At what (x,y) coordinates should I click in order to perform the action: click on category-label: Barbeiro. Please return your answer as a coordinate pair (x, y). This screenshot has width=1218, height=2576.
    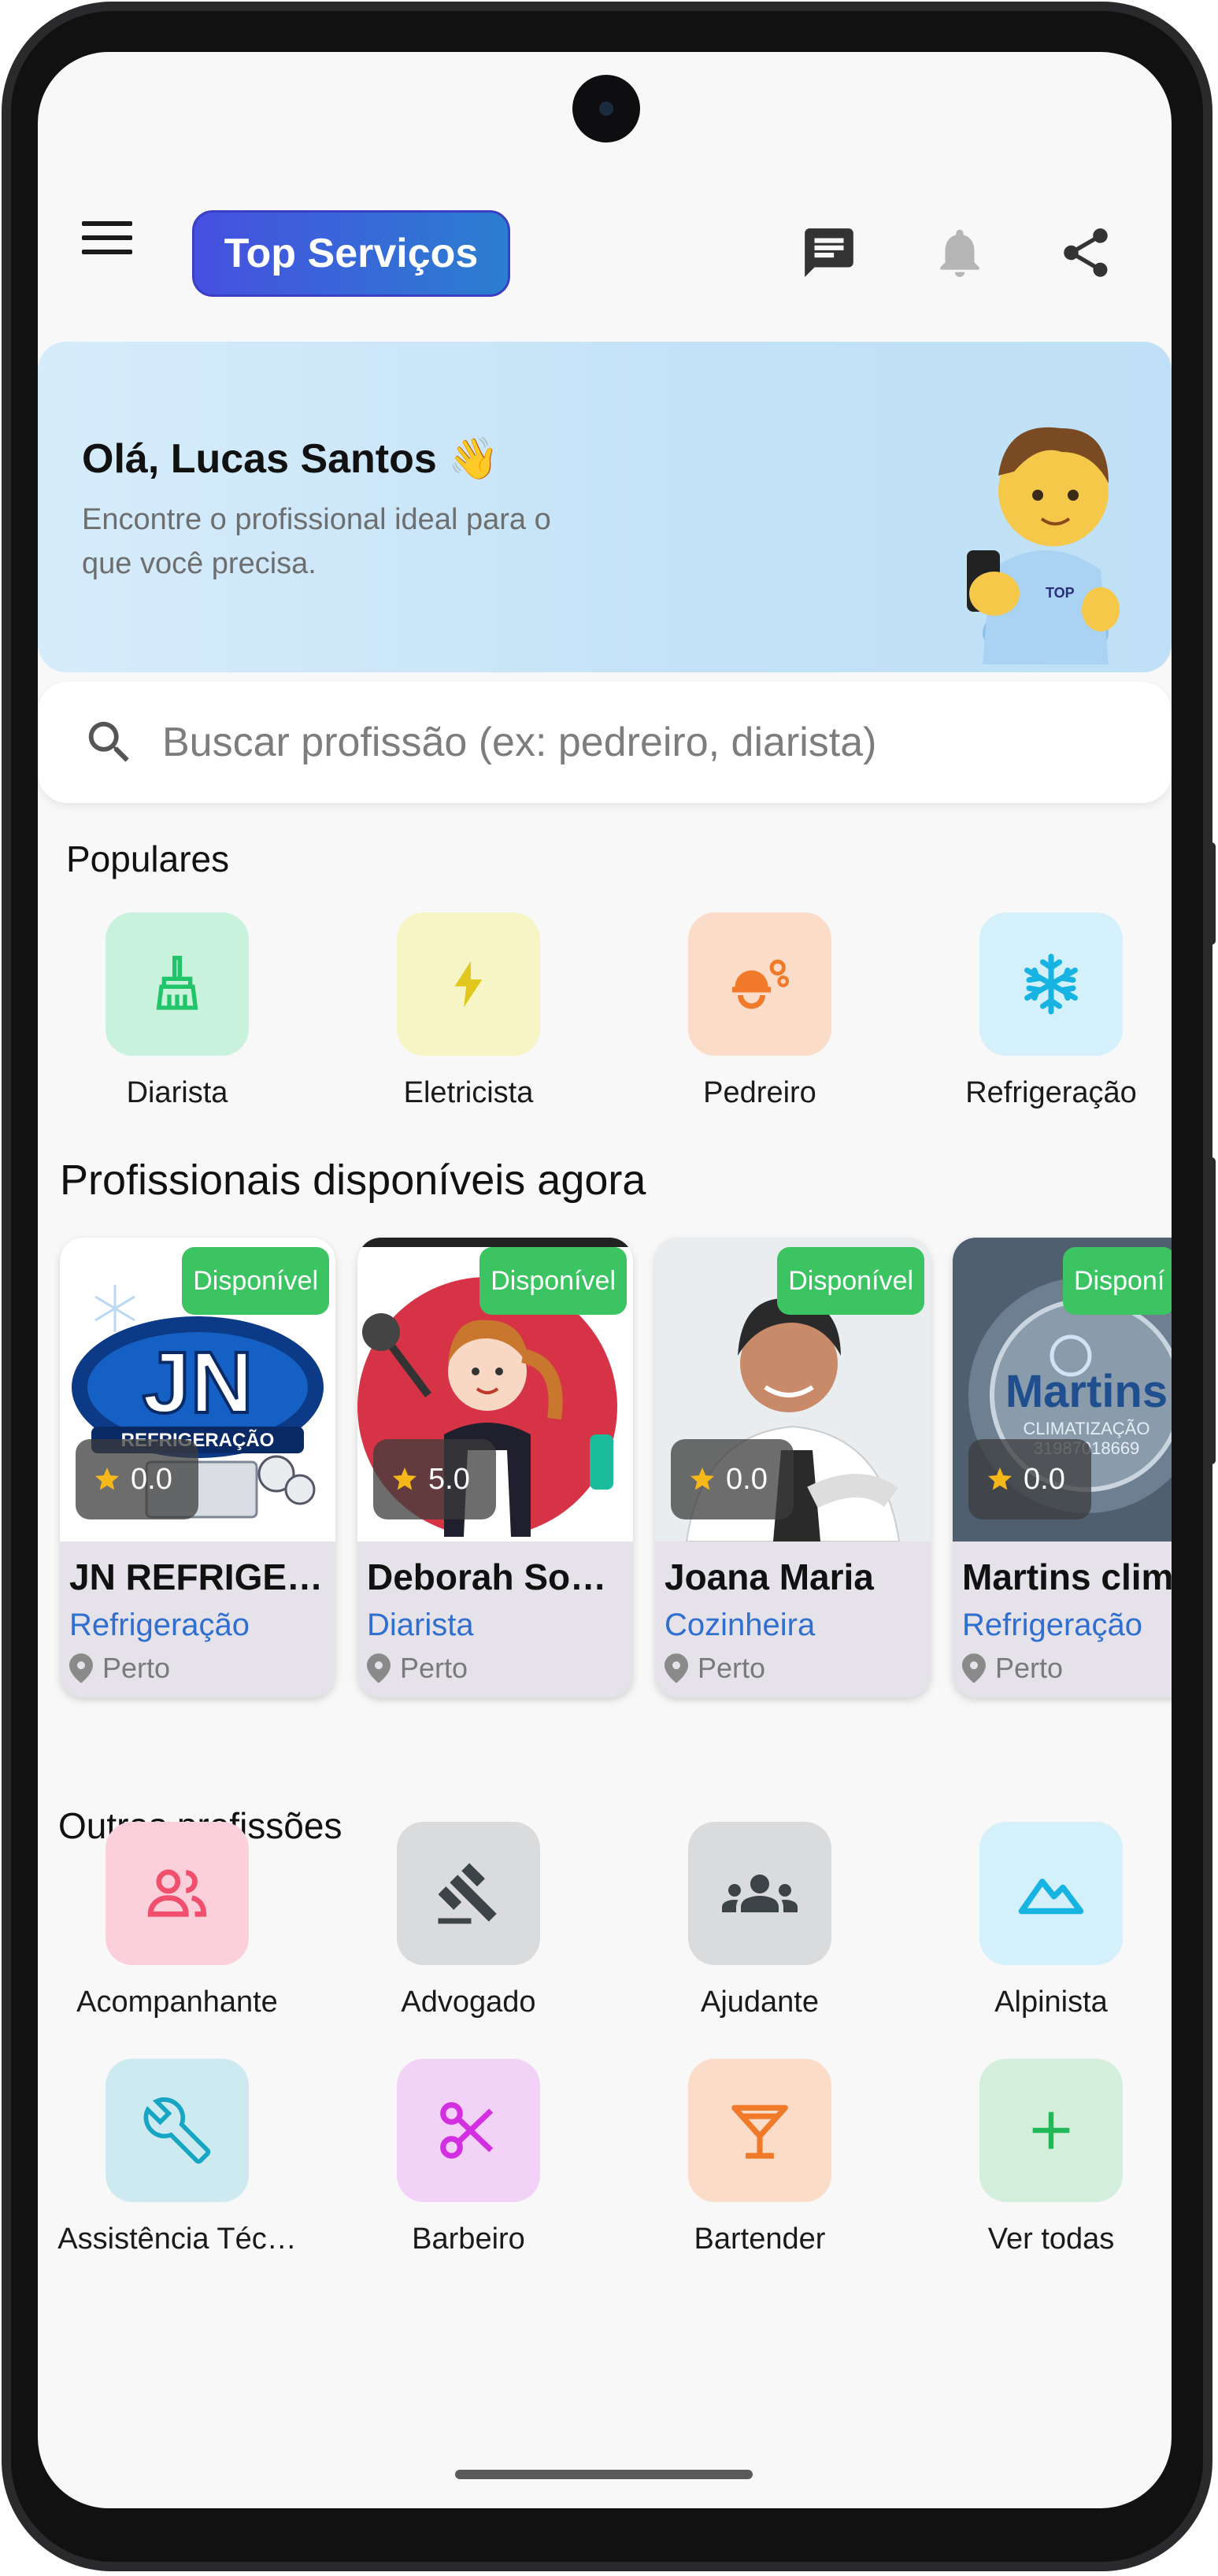
    Looking at the image, I should click on (468, 2239).